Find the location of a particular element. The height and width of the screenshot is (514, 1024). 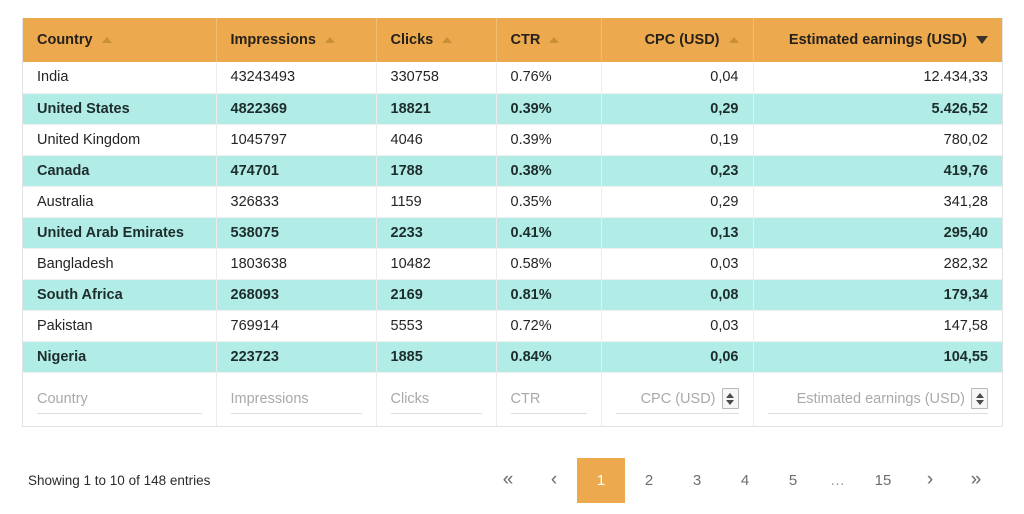

pagination-first-button: « is located at coordinates (508, 480).